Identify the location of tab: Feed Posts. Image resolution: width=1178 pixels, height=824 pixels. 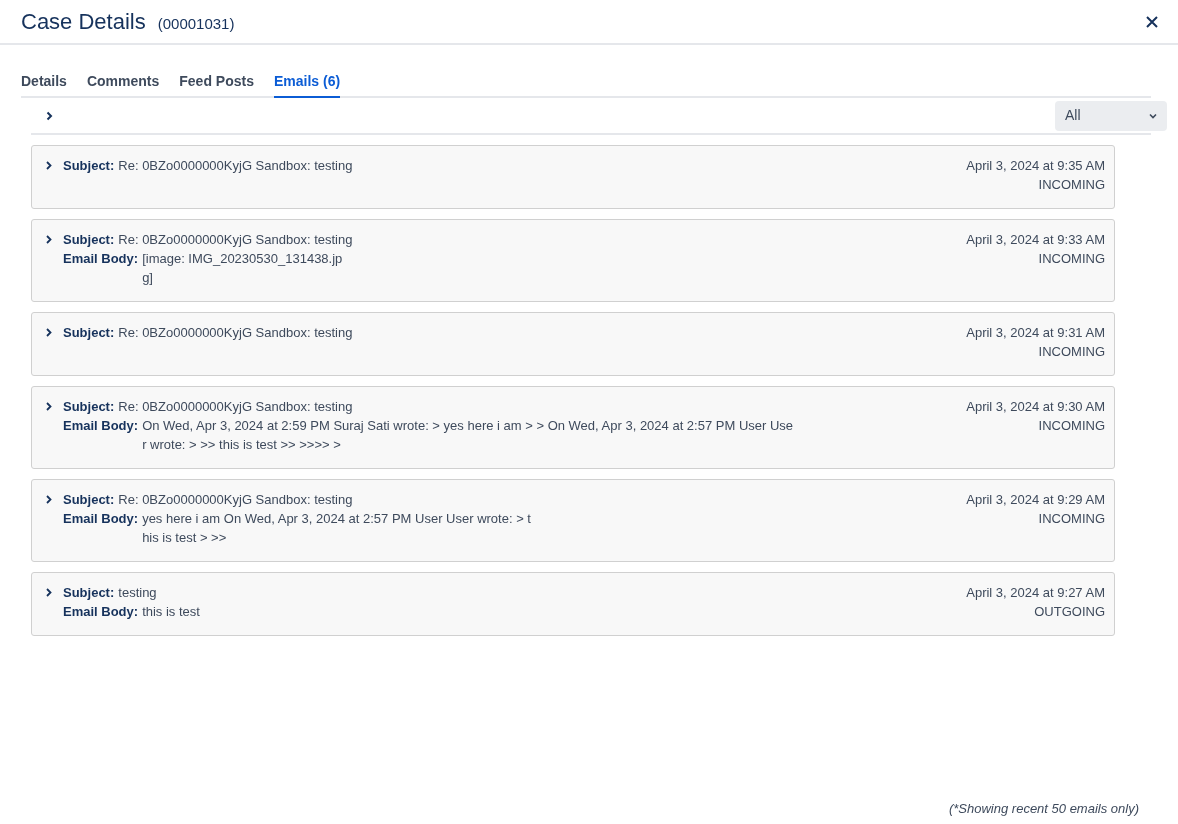
(216, 84).